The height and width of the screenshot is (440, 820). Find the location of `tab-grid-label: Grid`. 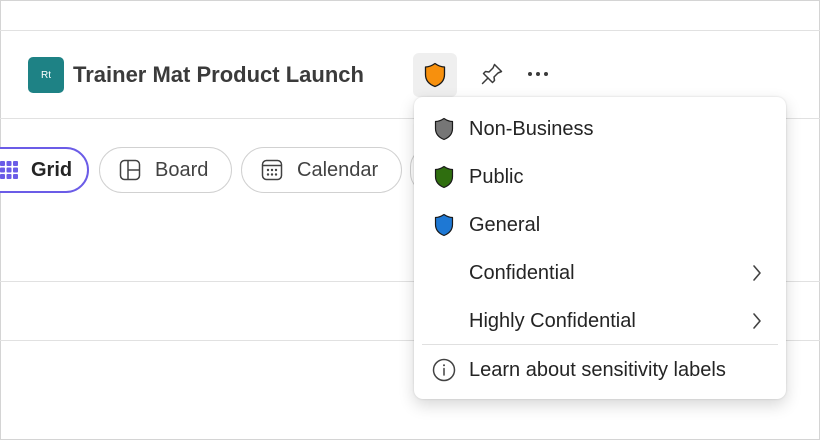

tab-grid-label: Grid is located at coordinates (52, 169).